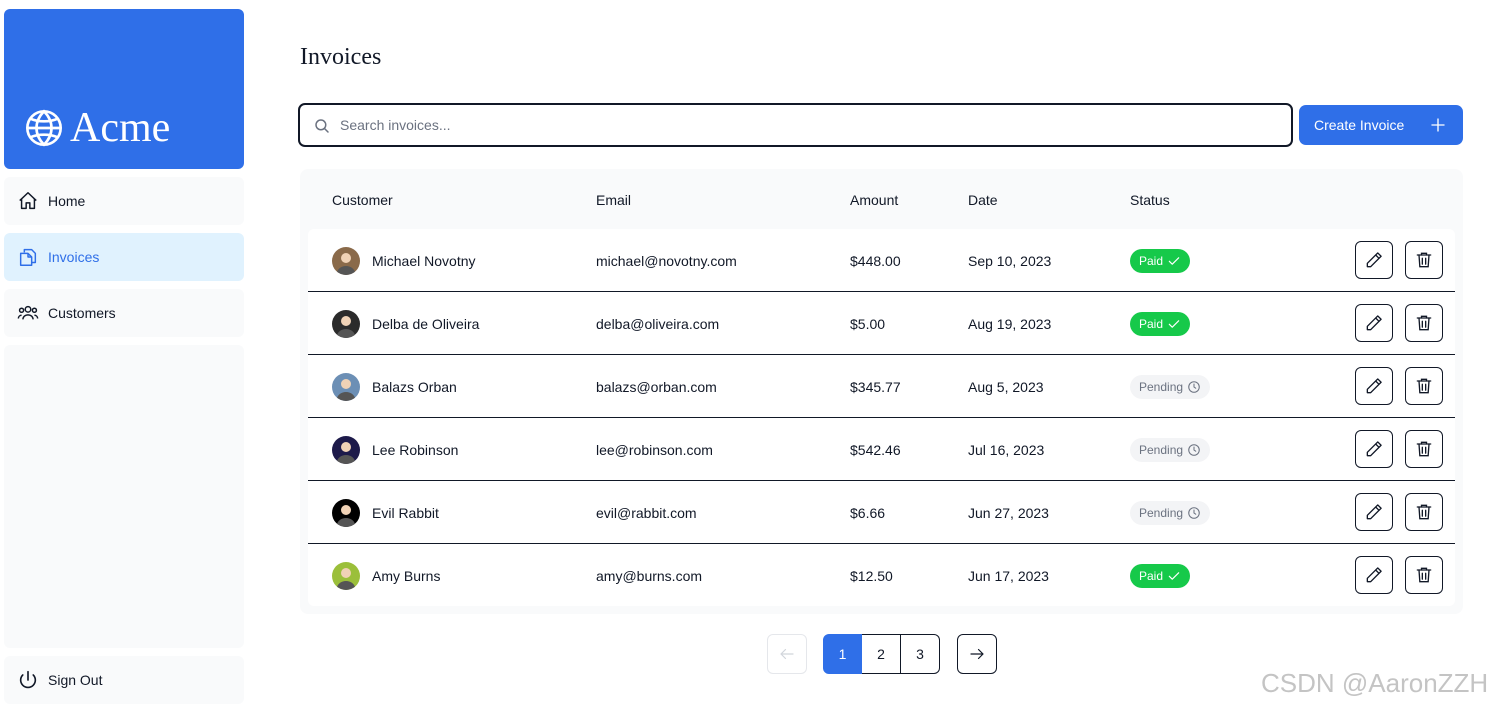  Describe the element at coordinates (875, 260) in the screenshot. I see `invoice-amount: $448.00` at that location.